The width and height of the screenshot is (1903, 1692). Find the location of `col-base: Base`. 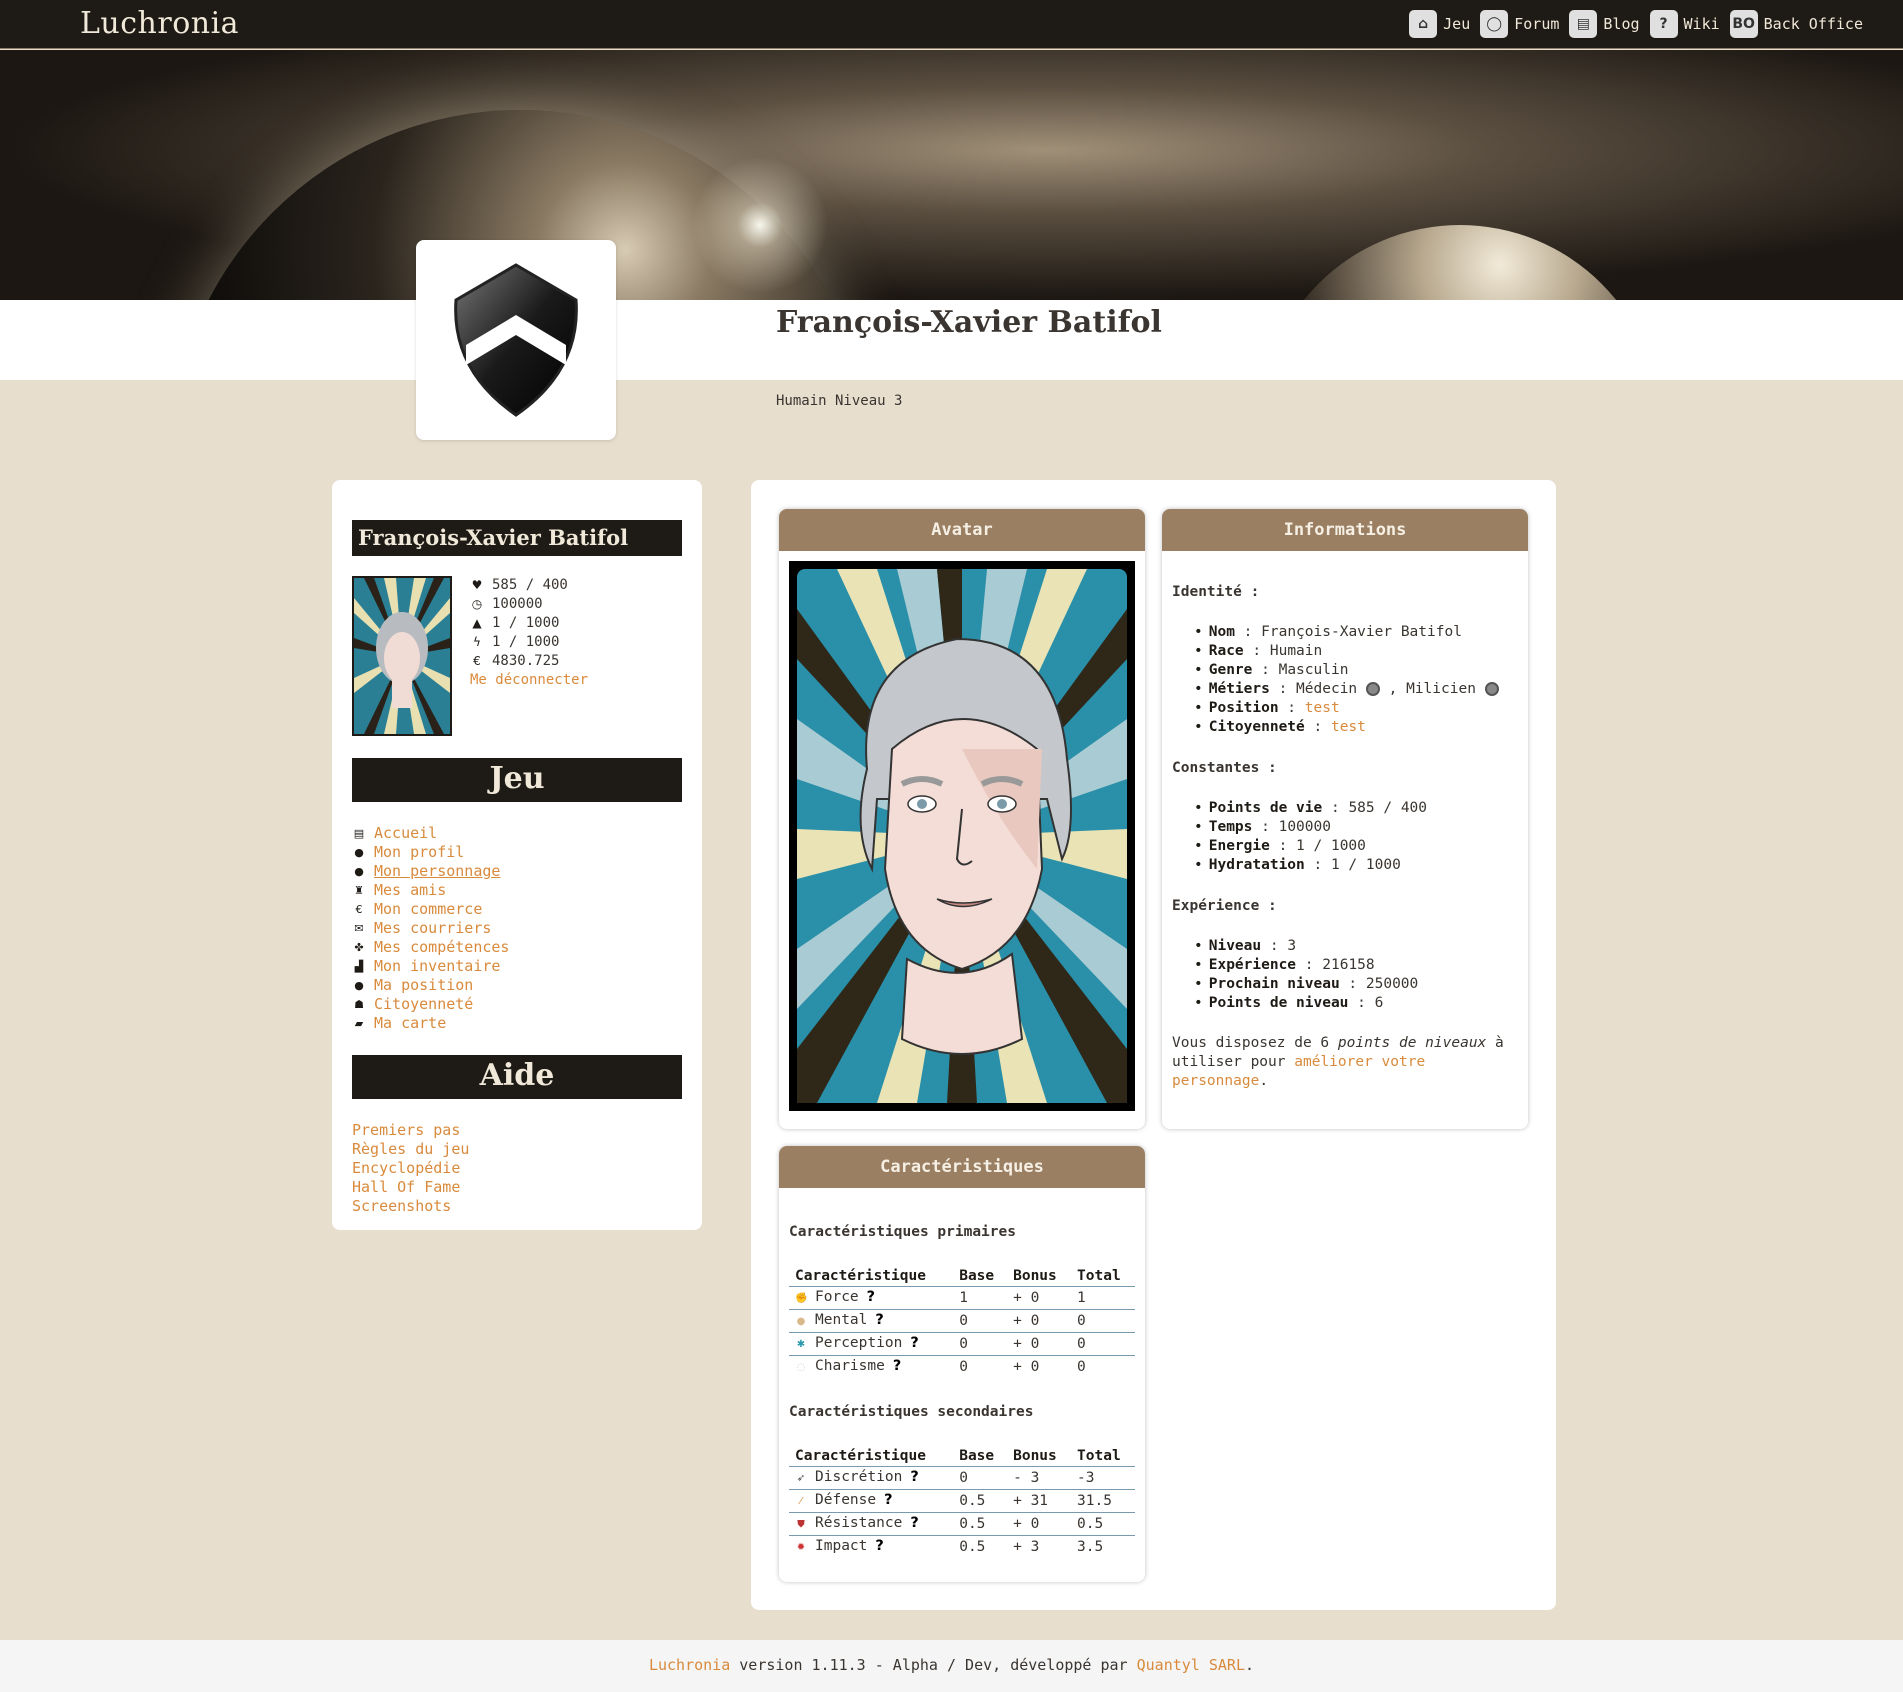

col-base: Base is located at coordinates (980, 1456).